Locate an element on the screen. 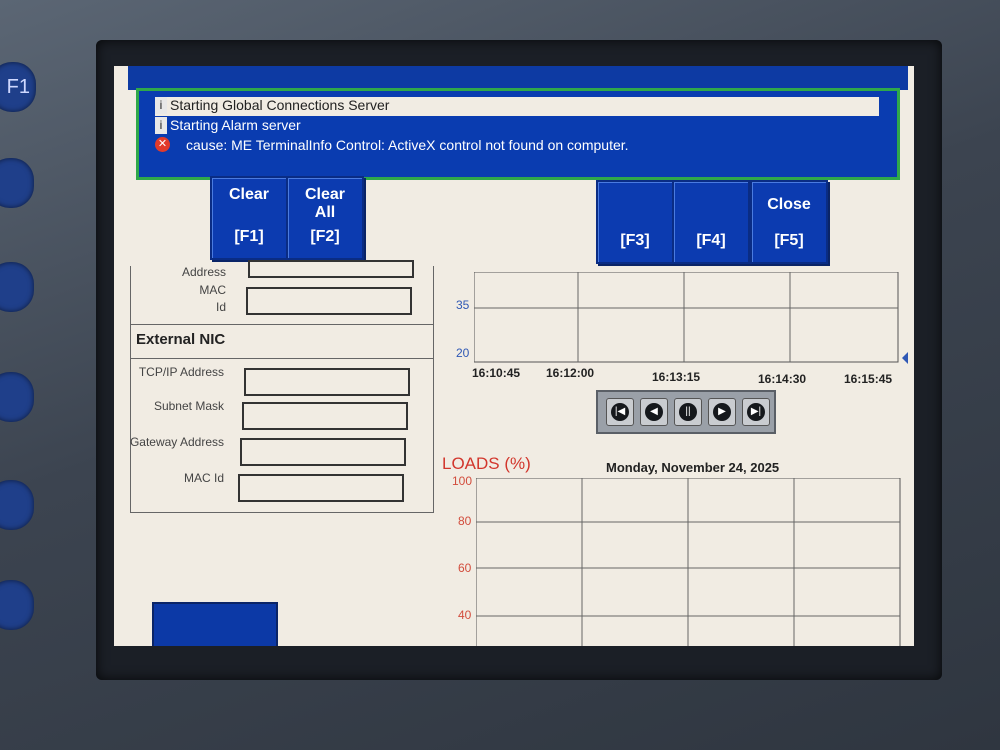 The width and height of the screenshot is (1000, 750). subnet-mask-label: Subnet Mask is located at coordinates (188, 406).